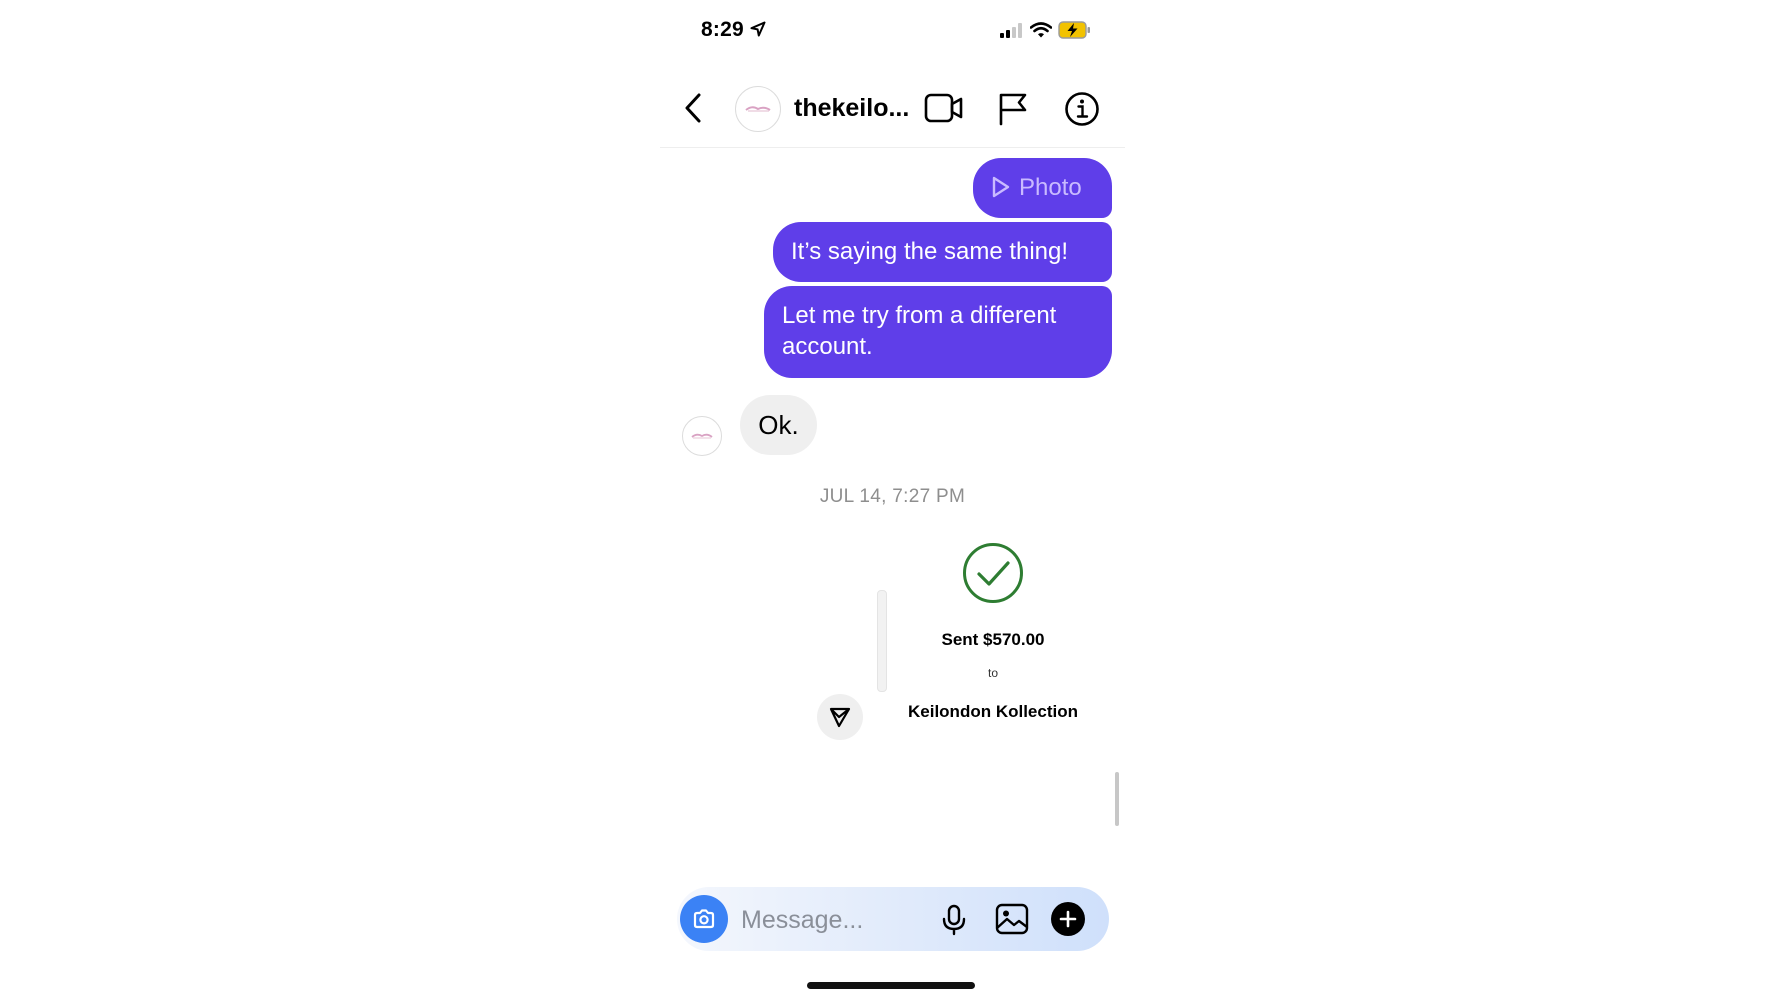 The width and height of the screenshot is (1778, 1000). What do you see at coordinates (993, 573) in the screenshot?
I see `check-circle-icon` at bounding box center [993, 573].